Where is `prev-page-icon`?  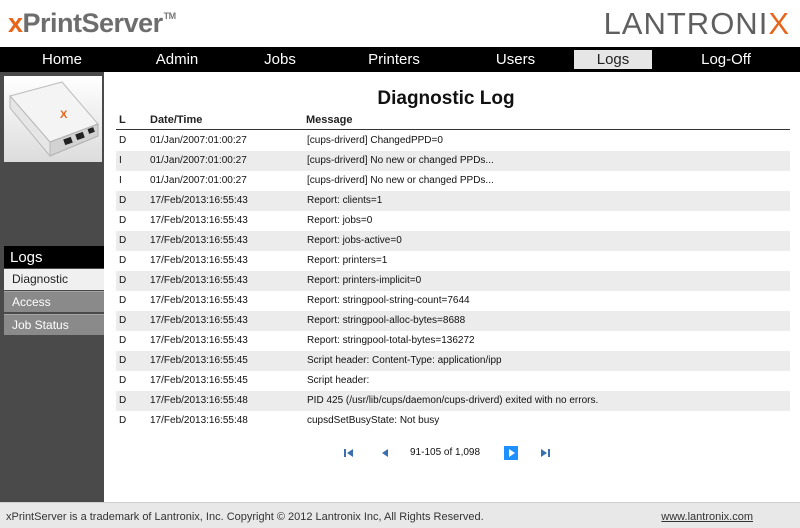 prev-page-icon is located at coordinates (385, 453).